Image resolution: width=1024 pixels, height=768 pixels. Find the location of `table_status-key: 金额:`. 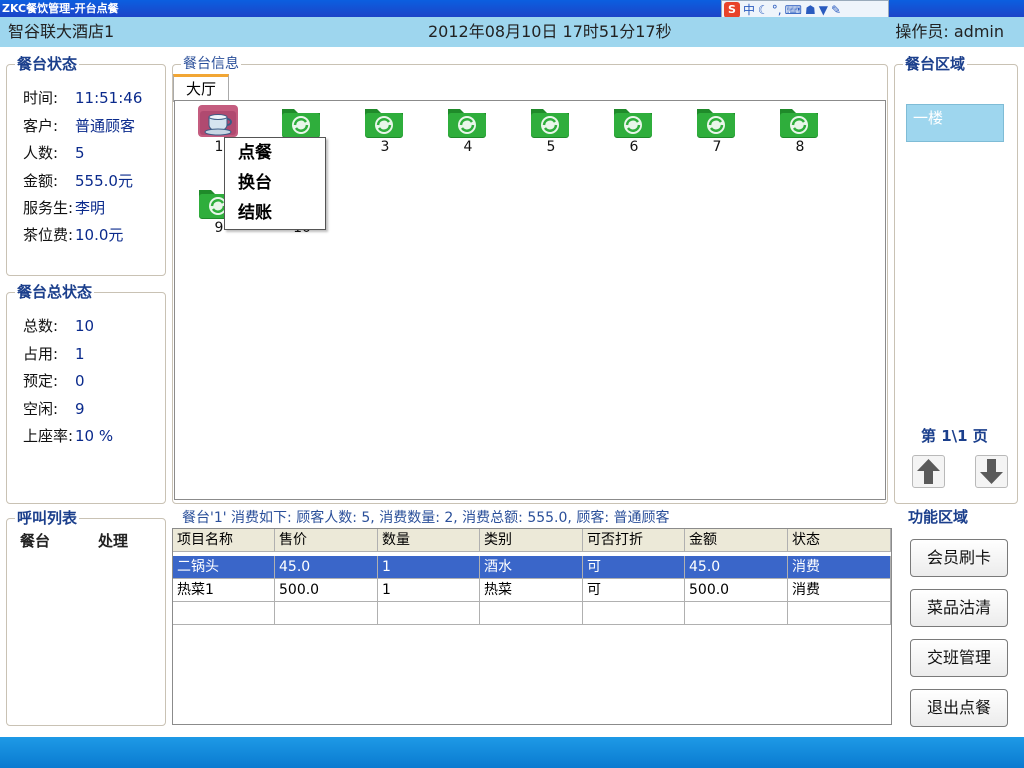

table_status-key: 金额: is located at coordinates (41, 181).